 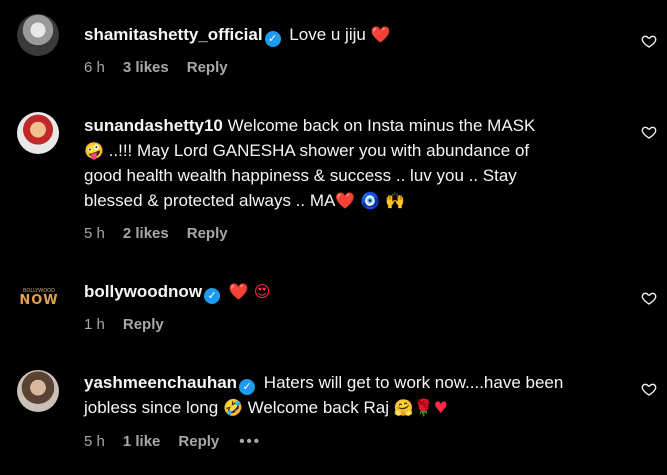 What do you see at coordinates (143, 291) in the screenshot?
I see `username: bollywoodnow` at bounding box center [143, 291].